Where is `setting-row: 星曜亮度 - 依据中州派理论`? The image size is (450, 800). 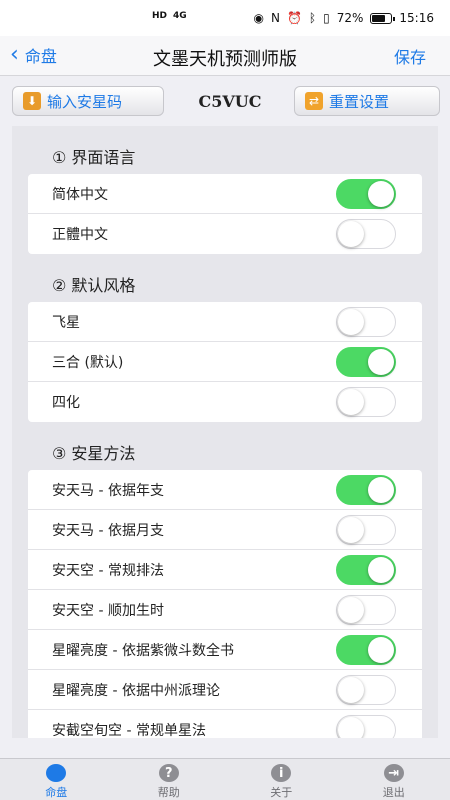
setting-row: 星曜亮度 - 依据中州派理论 is located at coordinates (225, 690).